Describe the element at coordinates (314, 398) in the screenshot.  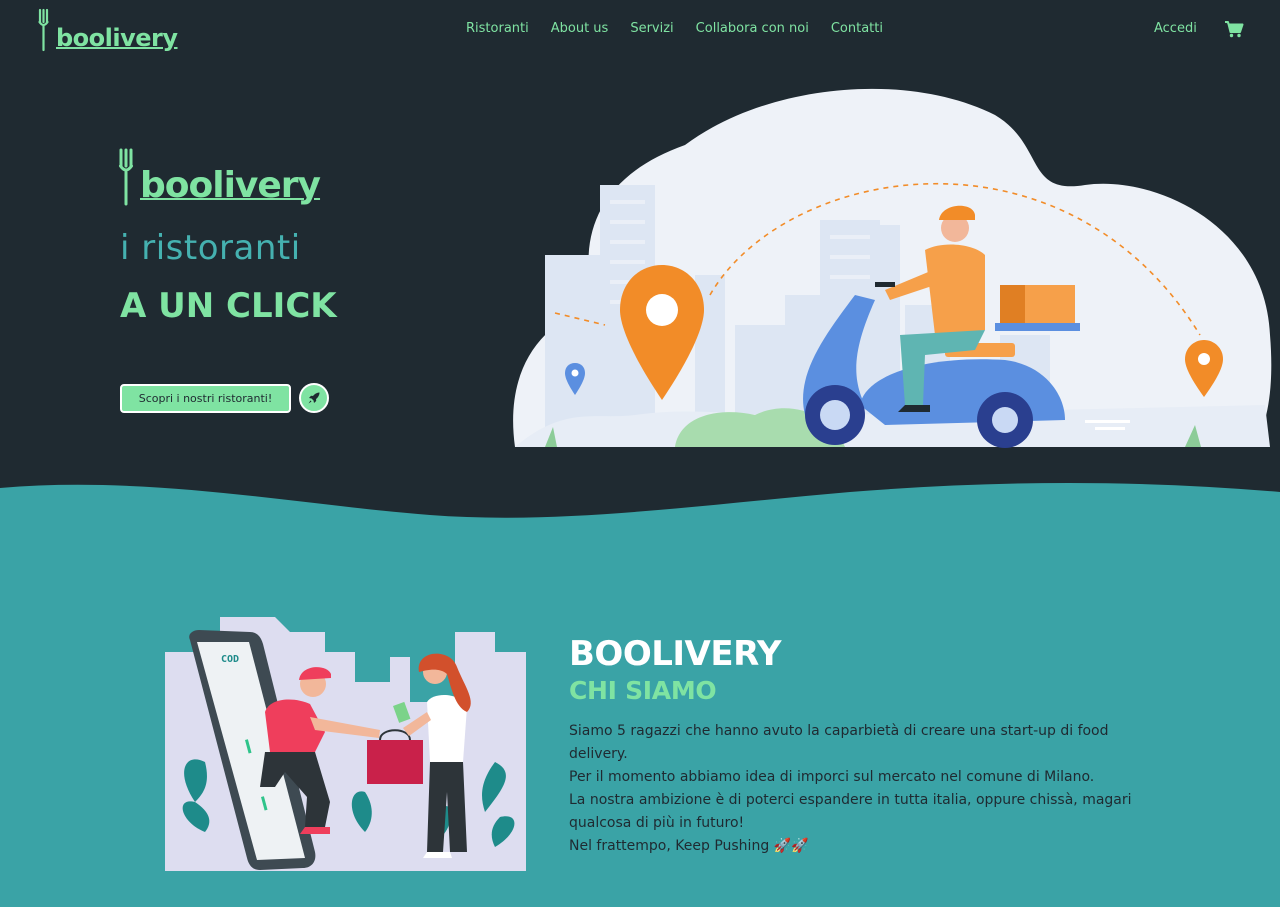
I see `rocket-icon` at that location.